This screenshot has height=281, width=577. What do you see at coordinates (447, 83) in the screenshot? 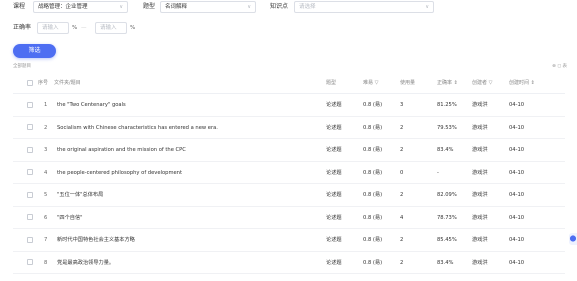
I see `col-accuracy: 正确率 ⇕` at bounding box center [447, 83].